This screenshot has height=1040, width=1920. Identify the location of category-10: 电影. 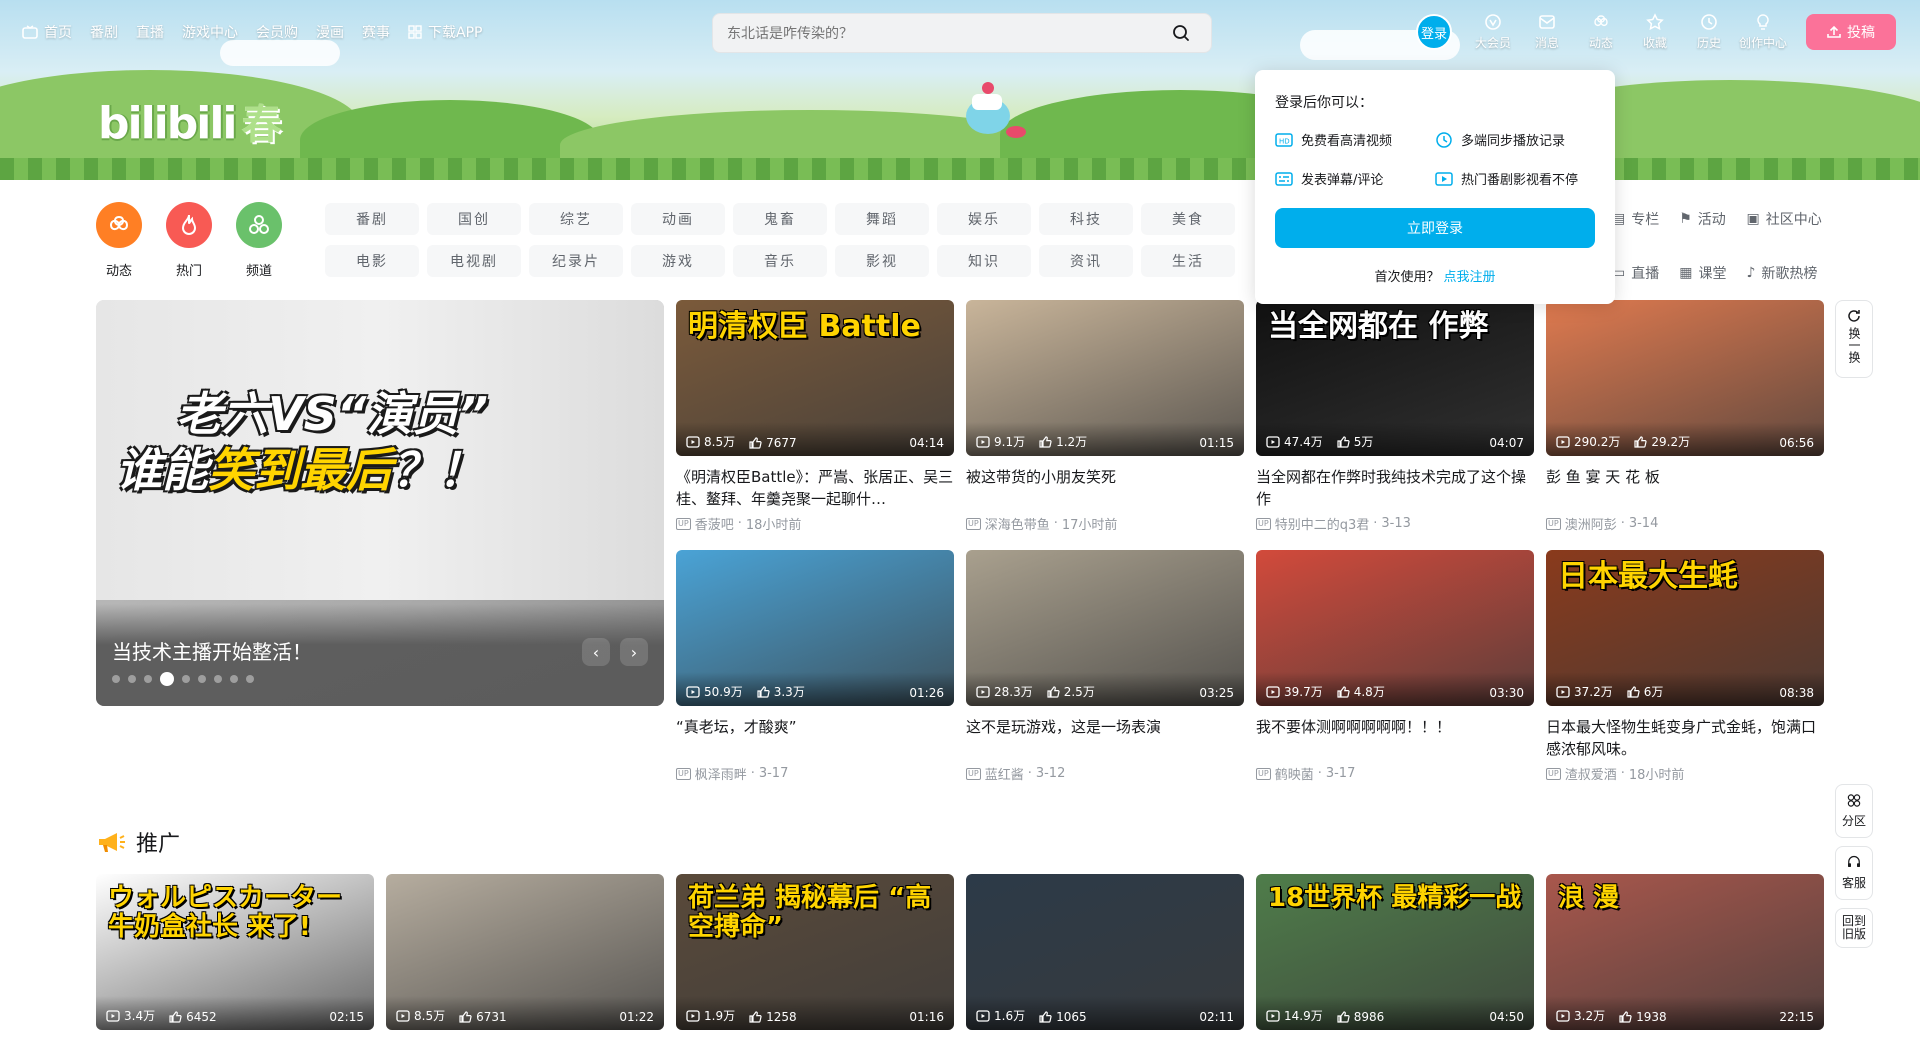
(372, 261).